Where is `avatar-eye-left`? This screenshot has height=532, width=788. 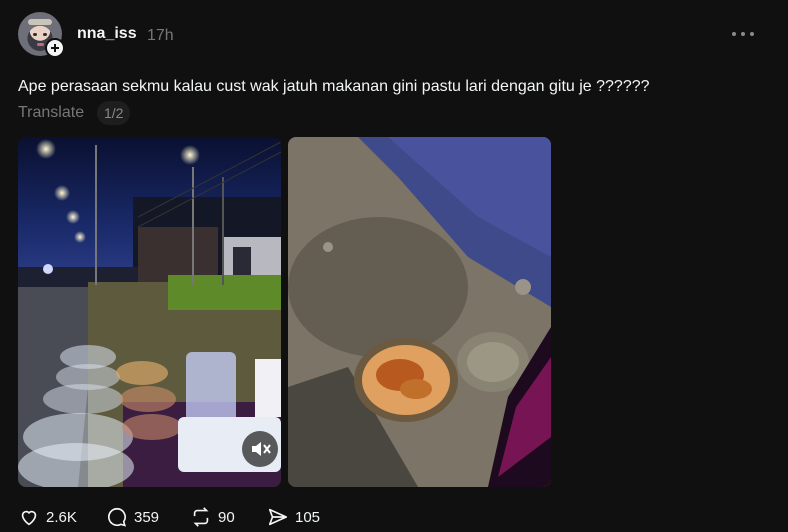
avatar-eye-left is located at coordinates (35, 34).